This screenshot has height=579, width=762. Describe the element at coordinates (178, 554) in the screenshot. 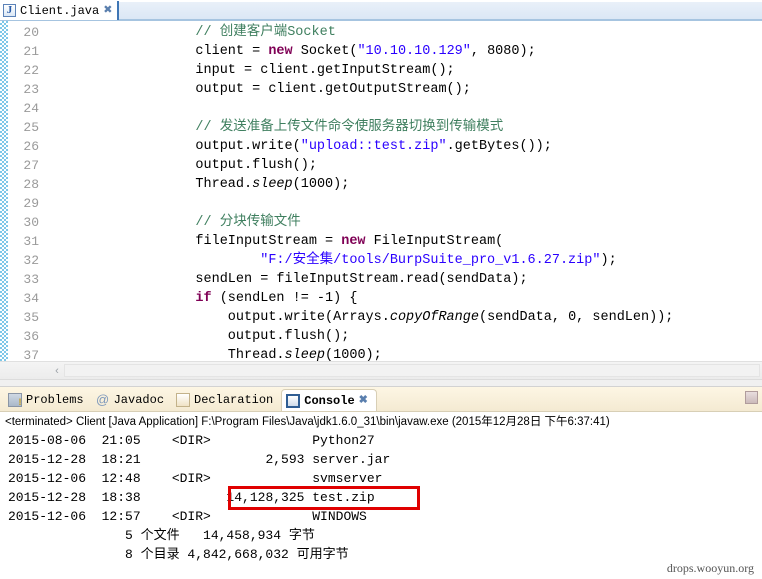

I see `console-summary-line: 8 个目录 4,842,668,032 可用字节` at that location.